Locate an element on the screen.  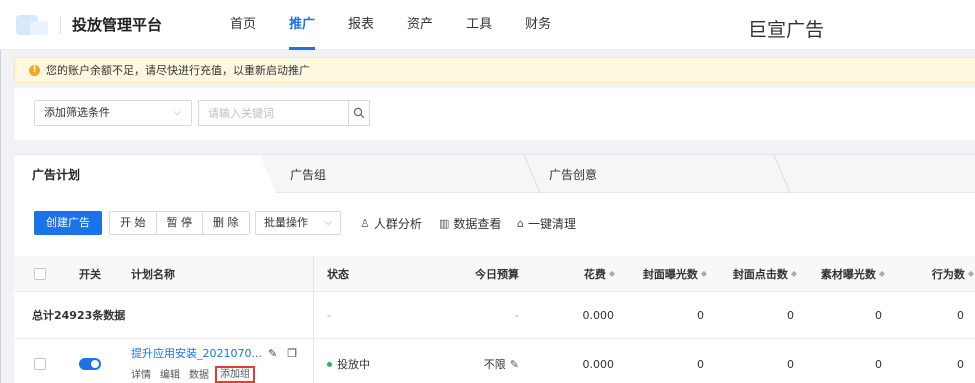
filter-condition-select: 添加筛选条件 ⌵ is located at coordinates (113, 113).